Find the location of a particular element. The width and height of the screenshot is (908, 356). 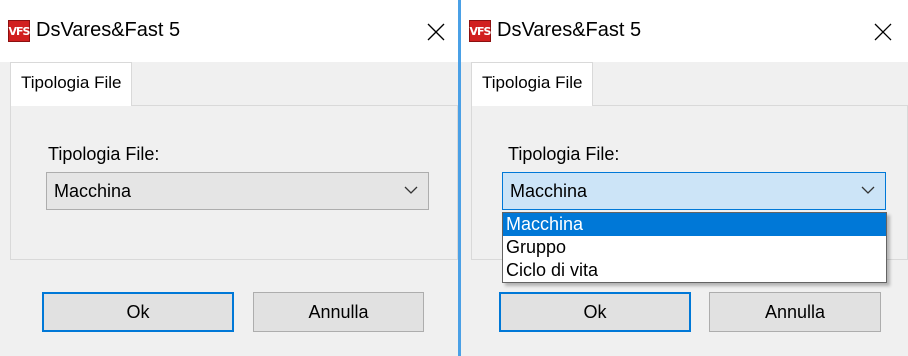

dropdown-option-gruppo: Gruppo is located at coordinates (694, 247).